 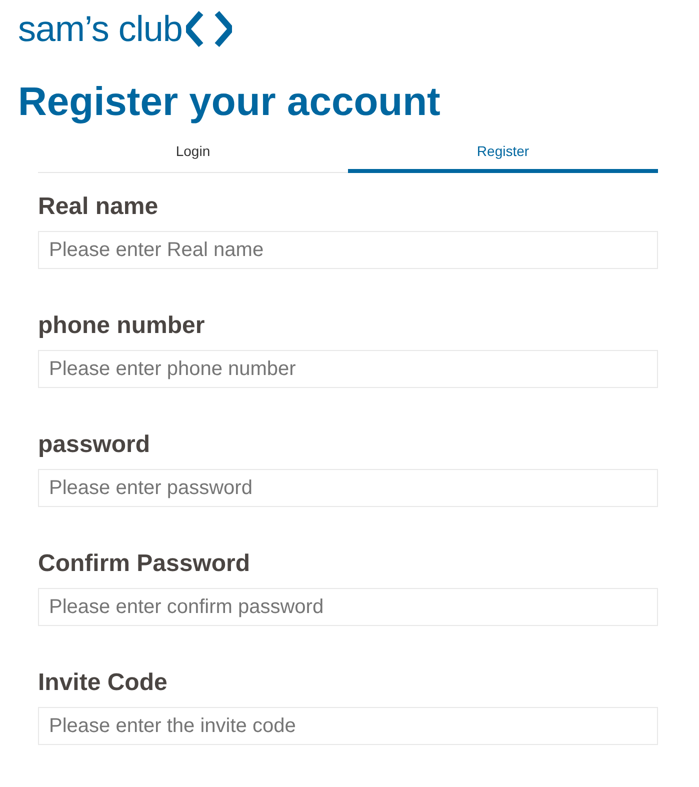 I want to click on input-field: Please enter the invite code, so click(x=348, y=726).